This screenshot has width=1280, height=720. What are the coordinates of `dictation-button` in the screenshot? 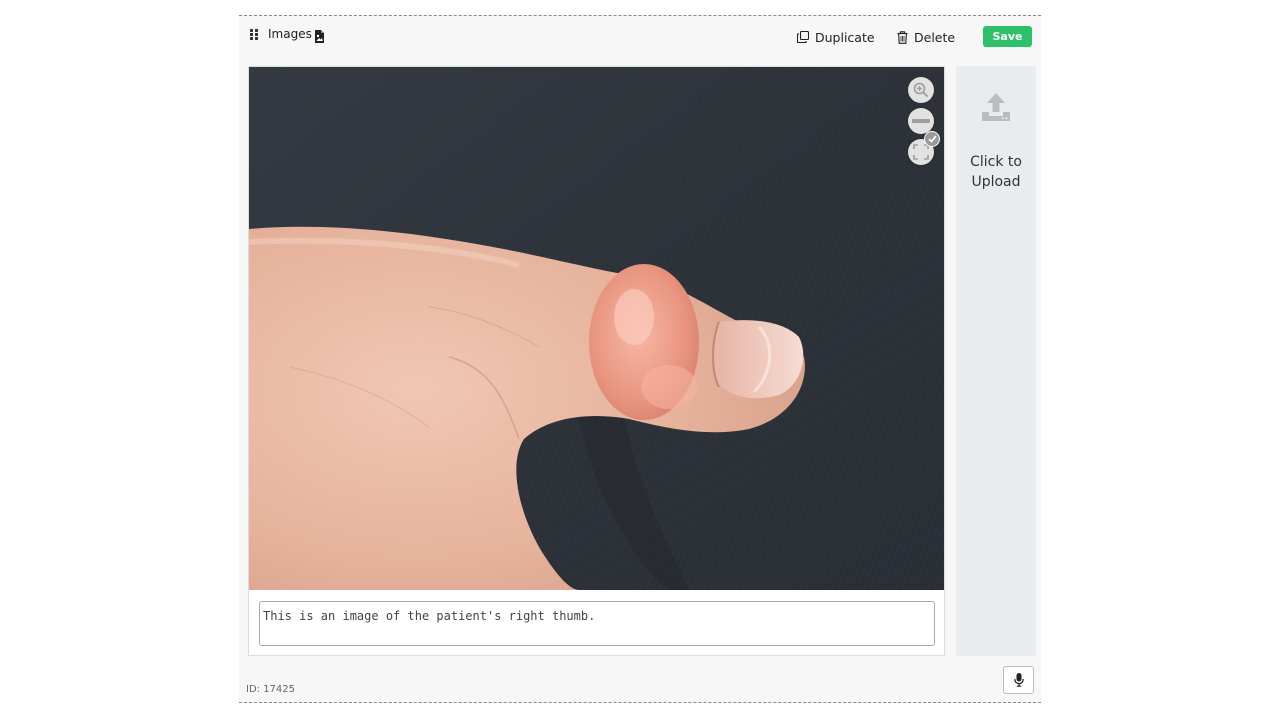 It's located at (1018, 680).